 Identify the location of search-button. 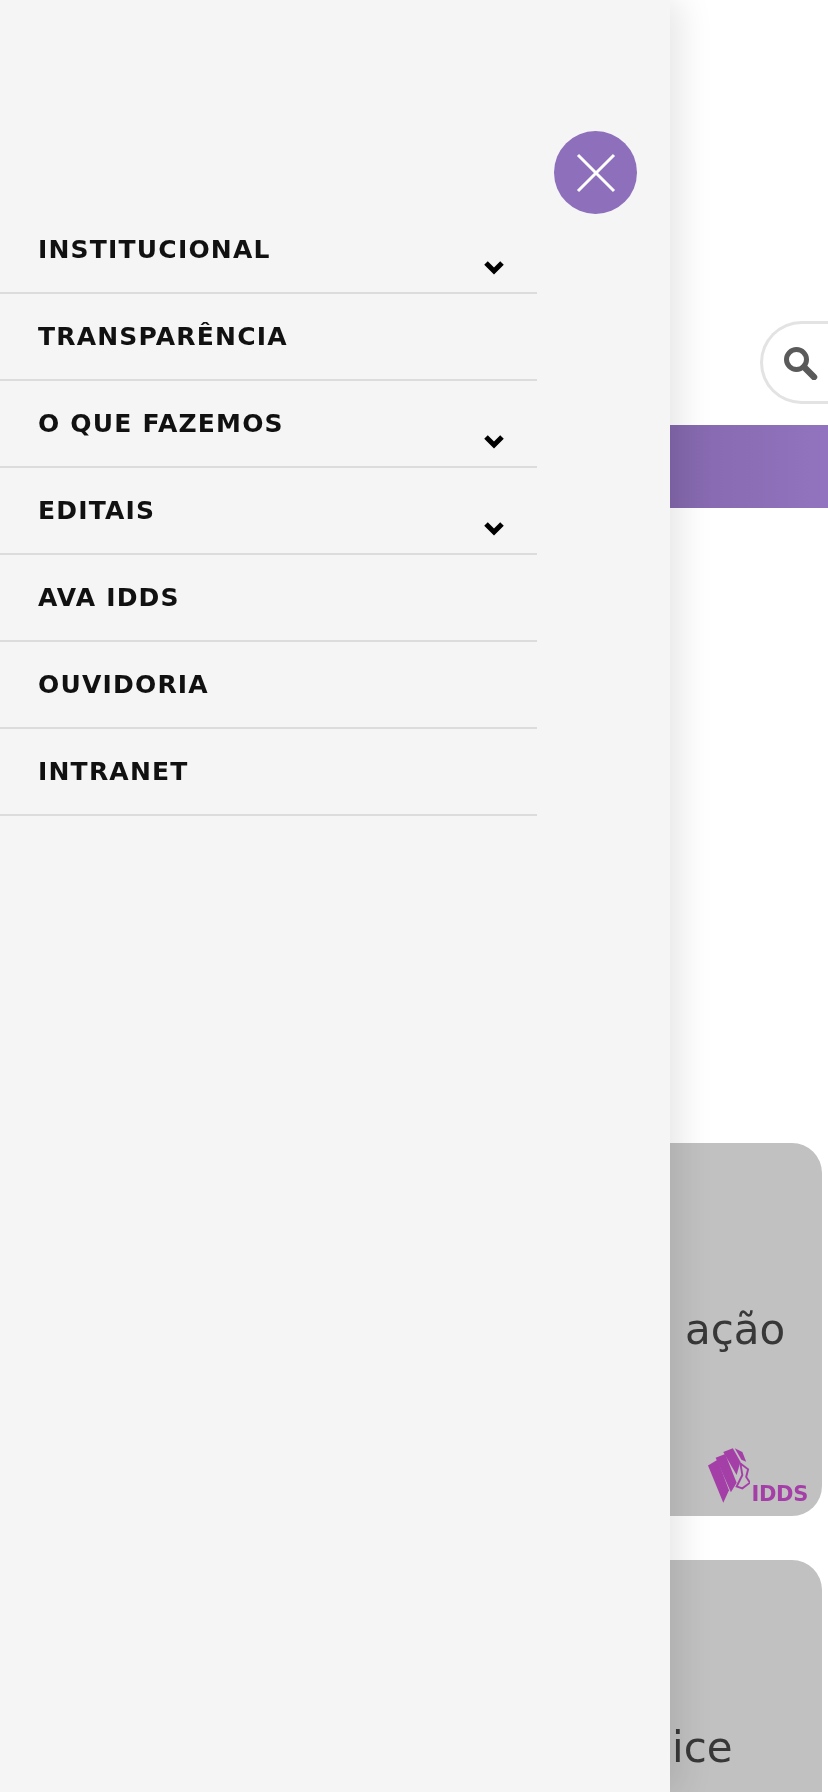
(794, 362).